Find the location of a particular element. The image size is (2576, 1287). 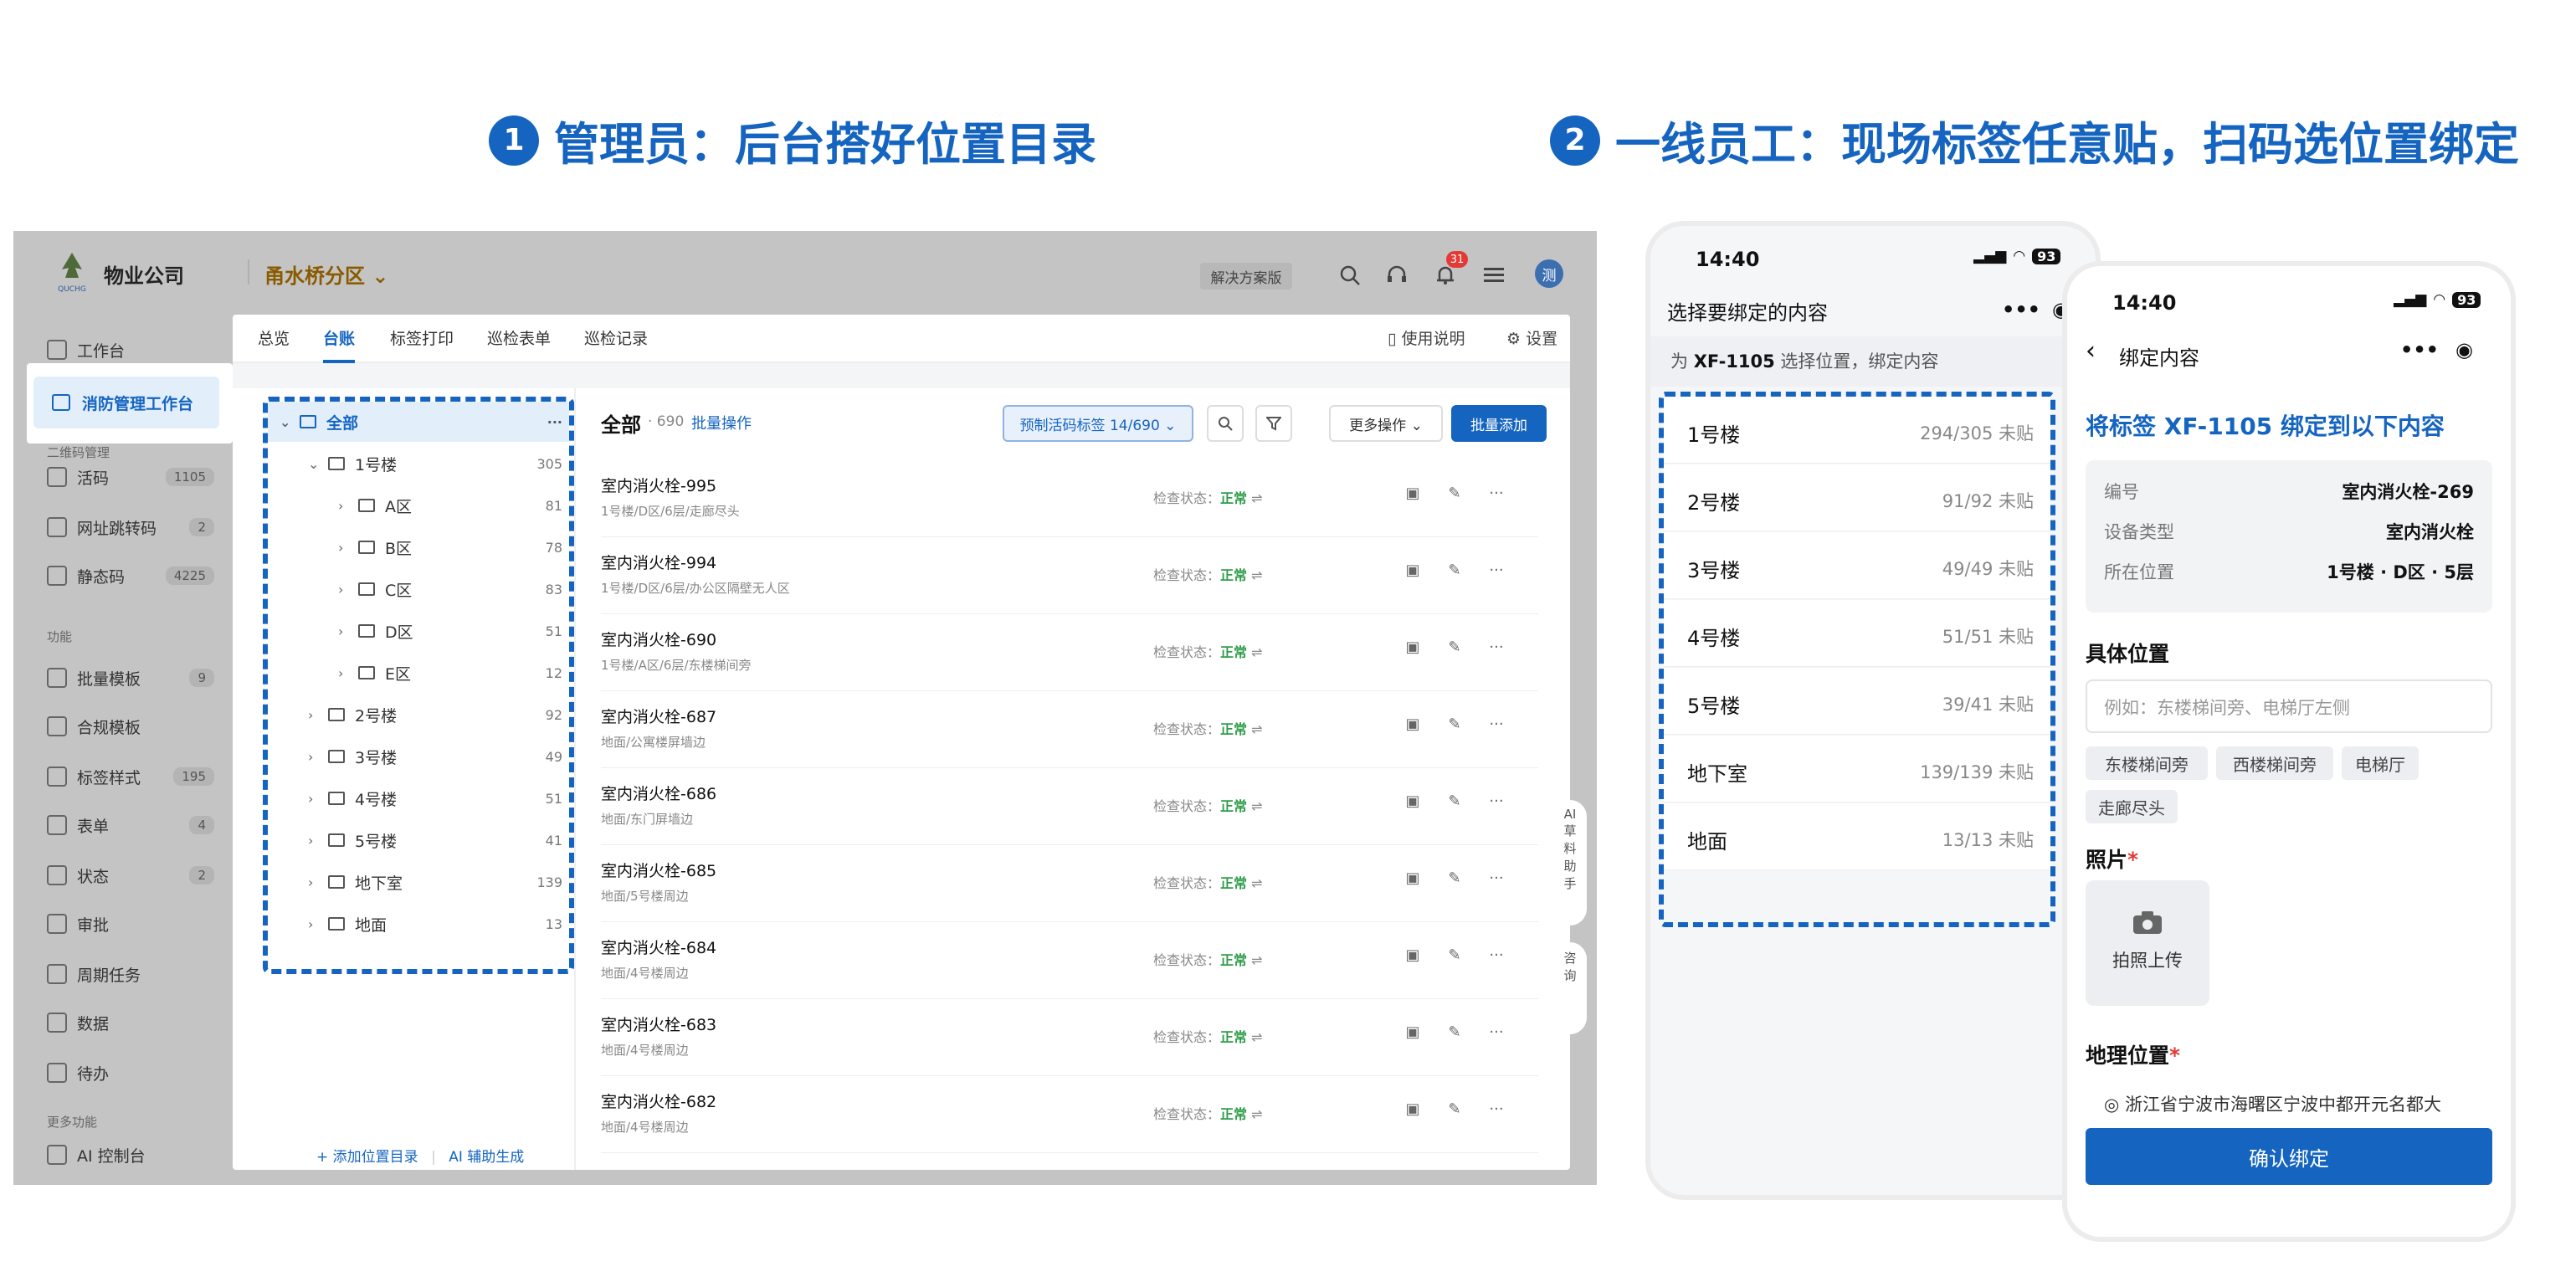

company-logo-icon: QUCHG is located at coordinates (72, 274).